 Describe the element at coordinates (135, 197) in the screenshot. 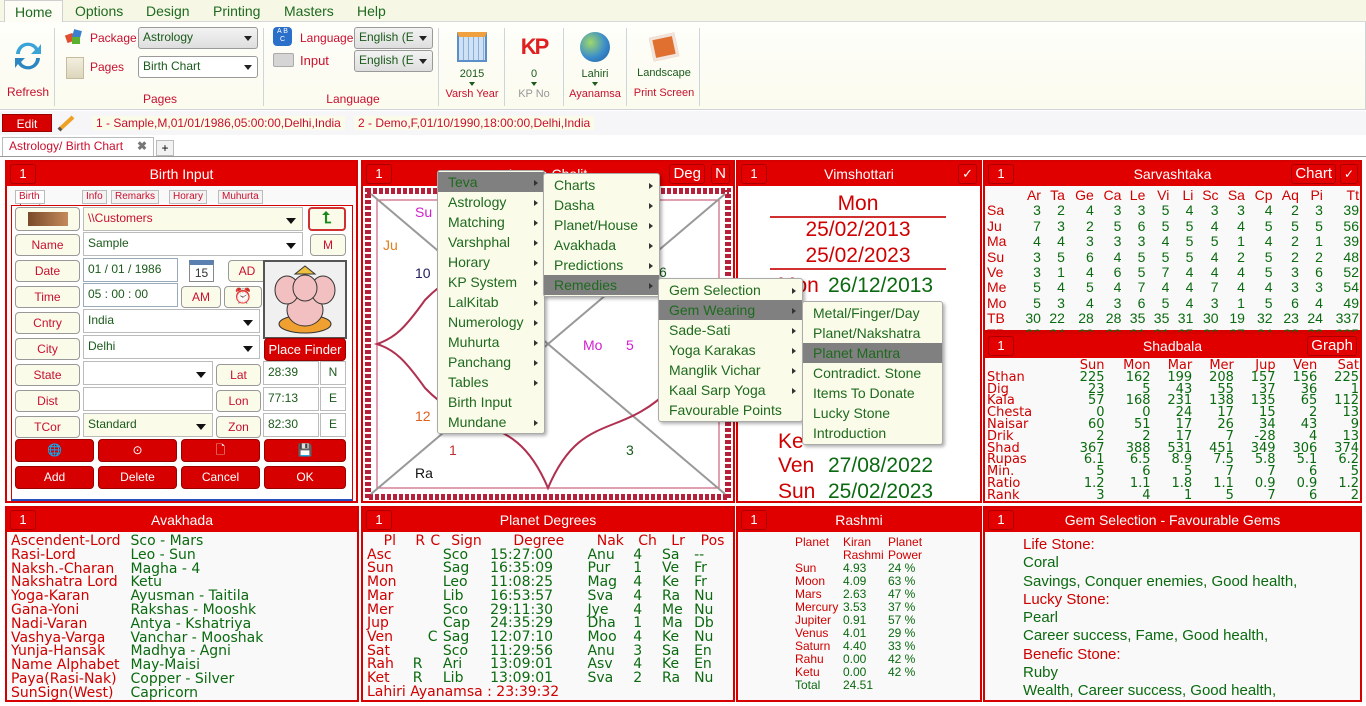

I see `subtab-remarks: Remarks` at that location.